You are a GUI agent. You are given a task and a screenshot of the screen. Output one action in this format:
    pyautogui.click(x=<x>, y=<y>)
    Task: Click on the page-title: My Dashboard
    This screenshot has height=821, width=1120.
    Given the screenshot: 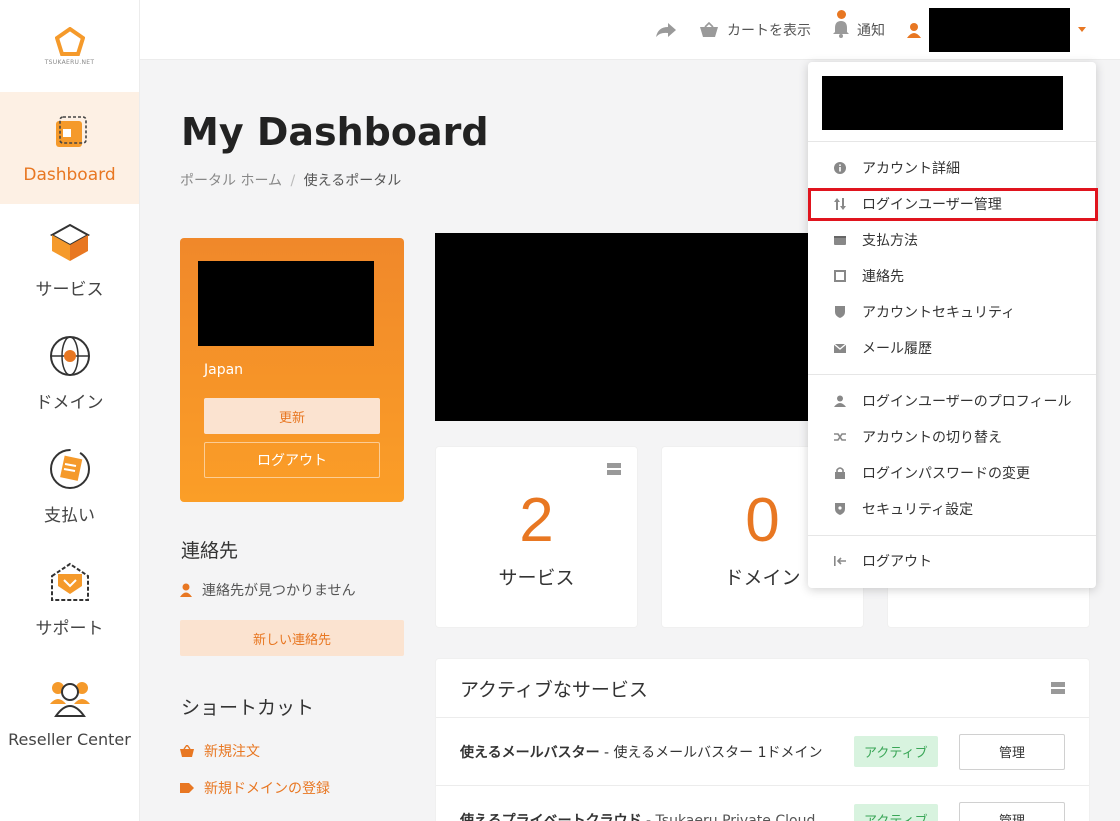 What is the action you would take?
    pyautogui.click(x=335, y=132)
    